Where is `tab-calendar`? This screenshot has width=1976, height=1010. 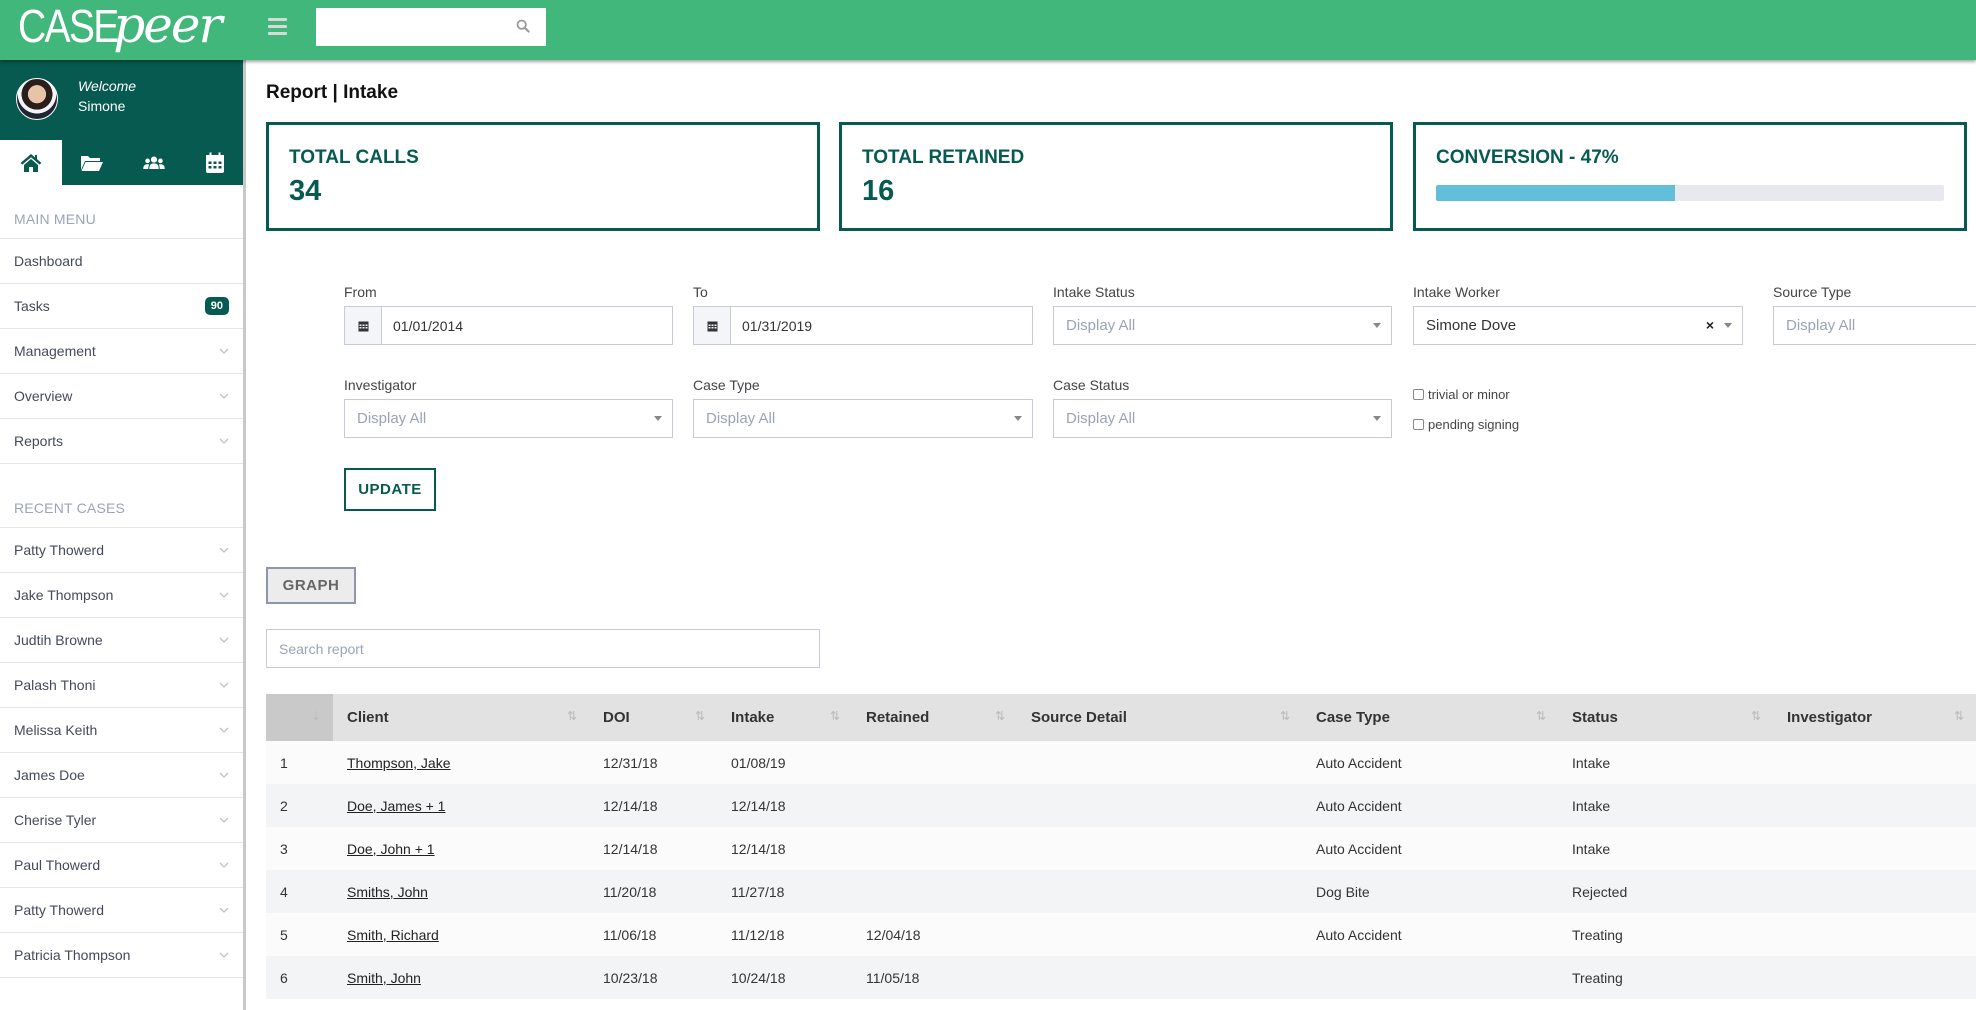
tab-calendar is located at coordinates (216, 162).